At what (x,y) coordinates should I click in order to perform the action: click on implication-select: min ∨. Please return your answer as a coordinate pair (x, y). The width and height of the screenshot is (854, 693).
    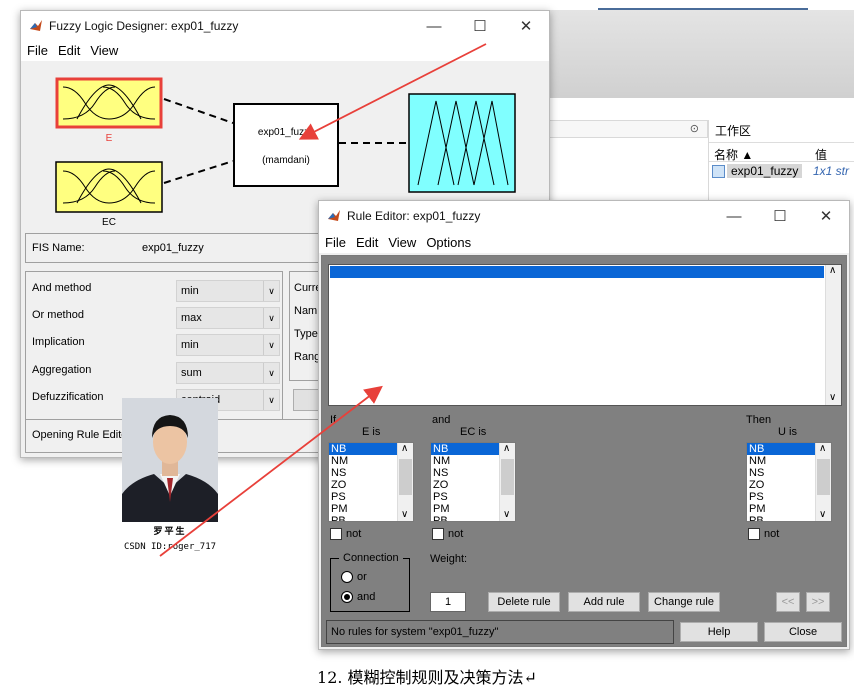
    Looking at the image, I should click on (228, 345).